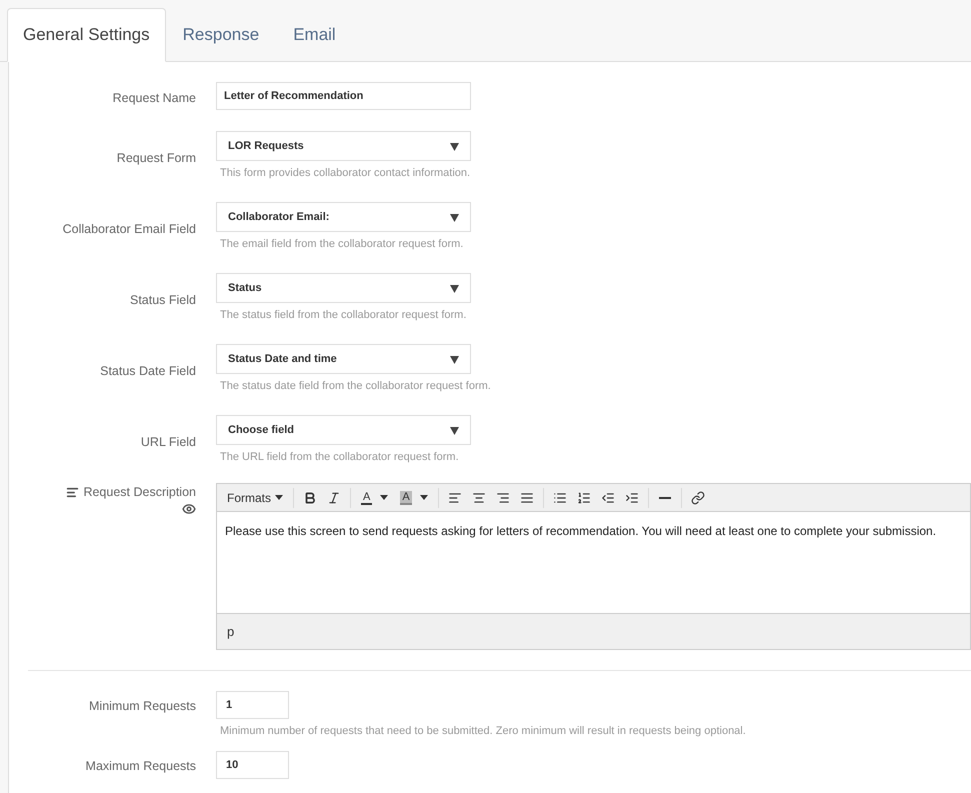 The image size is (971, 793). What do you see at coordinates (163, 300) in the screenshot?
I see `field-label: Status Field` at bounding box center [163, 300].